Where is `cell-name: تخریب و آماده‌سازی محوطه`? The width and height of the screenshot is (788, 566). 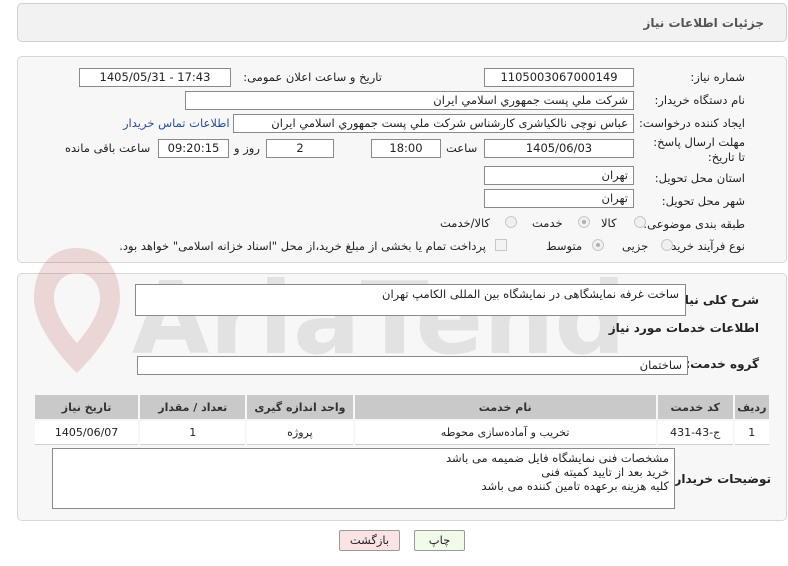 cell-name: تخریب و آماده‌سازی محوطه is located at coordinates (505, 432).